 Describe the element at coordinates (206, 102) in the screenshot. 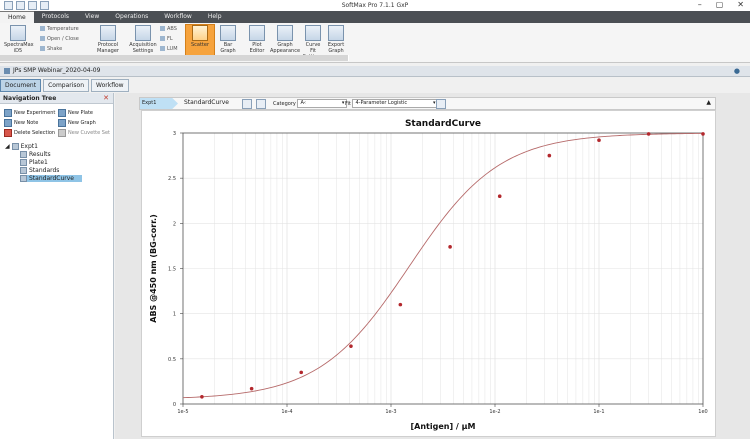

I see `graph-name: StandardCurve` at that location.